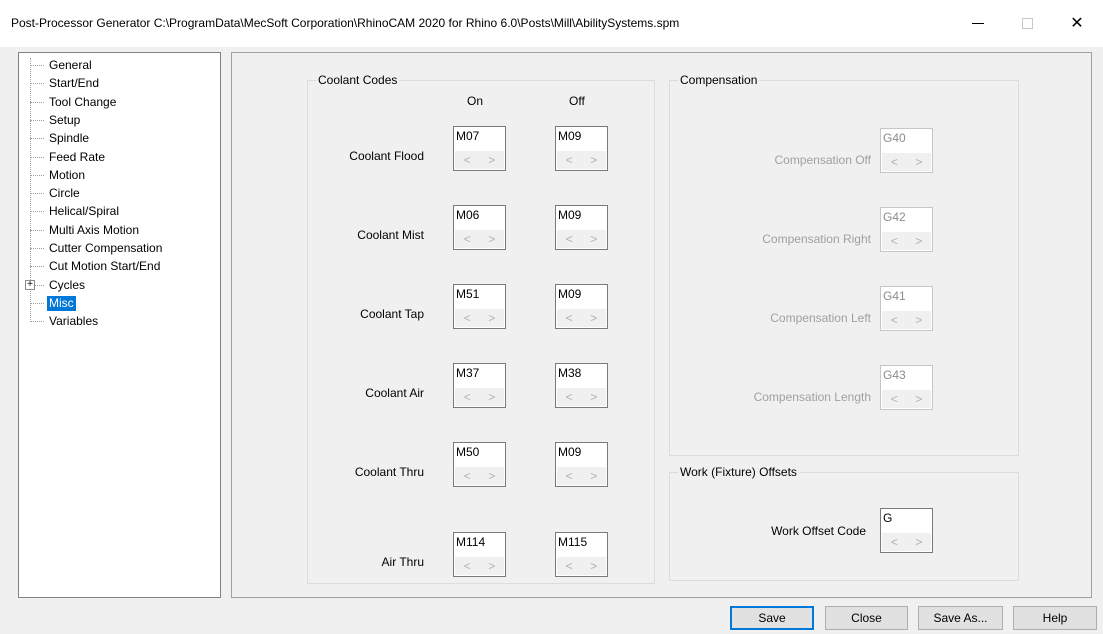 This screenshot has width=1103, height=634. Describe the element at coordinates (94, 229) in the screenshot. I see `tree-item-label: Multi Axis Motion` at that location.